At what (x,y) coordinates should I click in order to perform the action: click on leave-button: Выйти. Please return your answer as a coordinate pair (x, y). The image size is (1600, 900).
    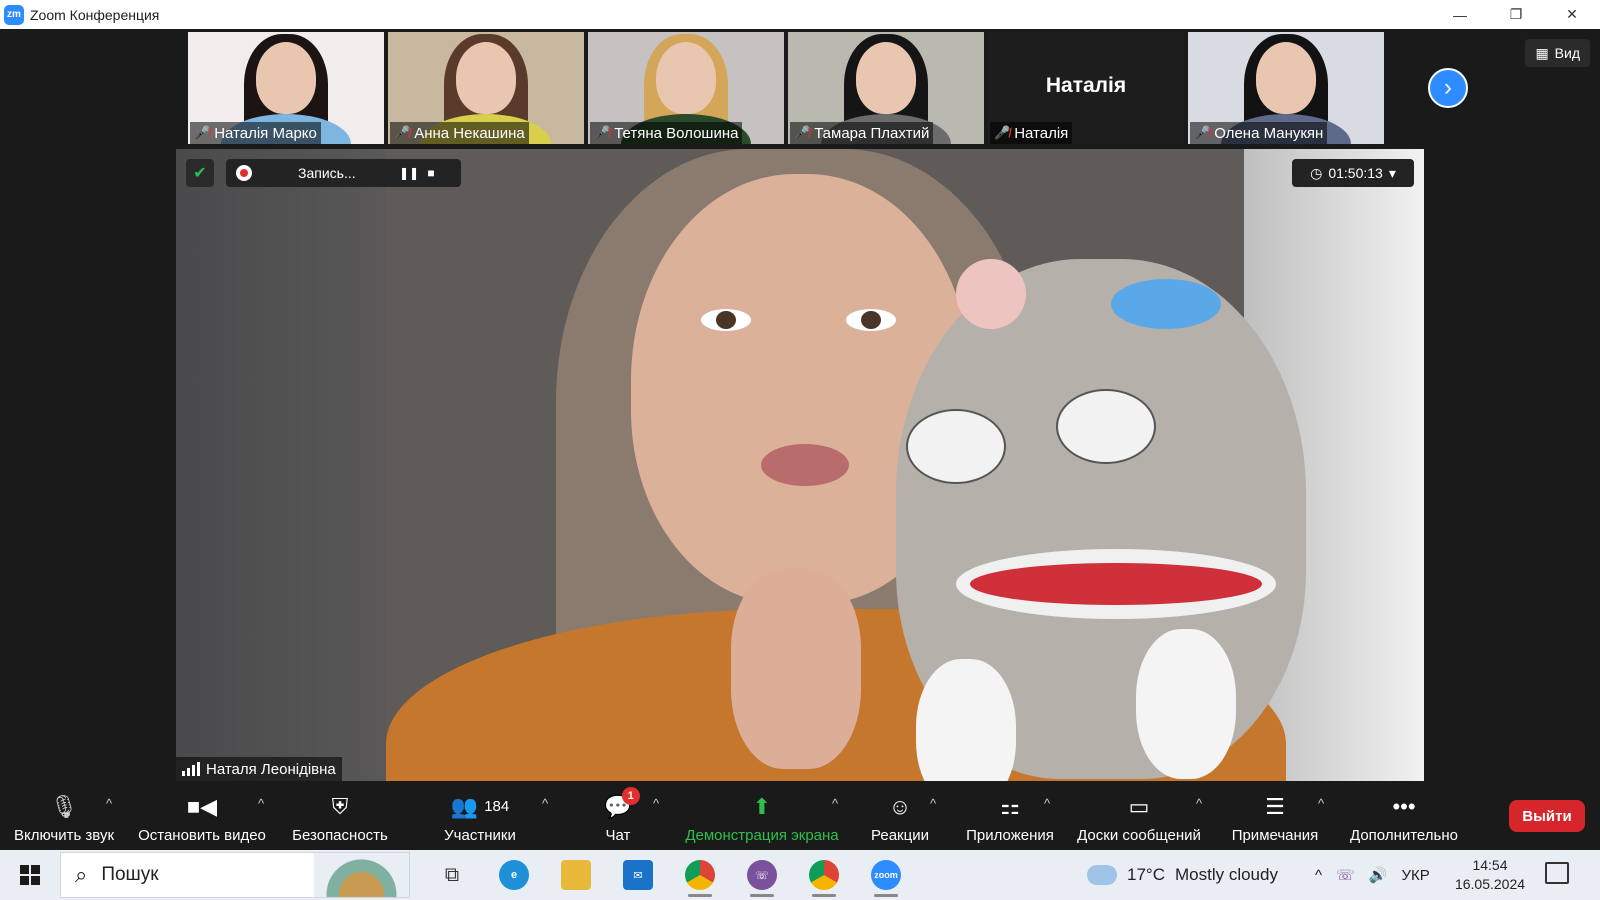
    Looking at the image, I should click on (1547, 816).